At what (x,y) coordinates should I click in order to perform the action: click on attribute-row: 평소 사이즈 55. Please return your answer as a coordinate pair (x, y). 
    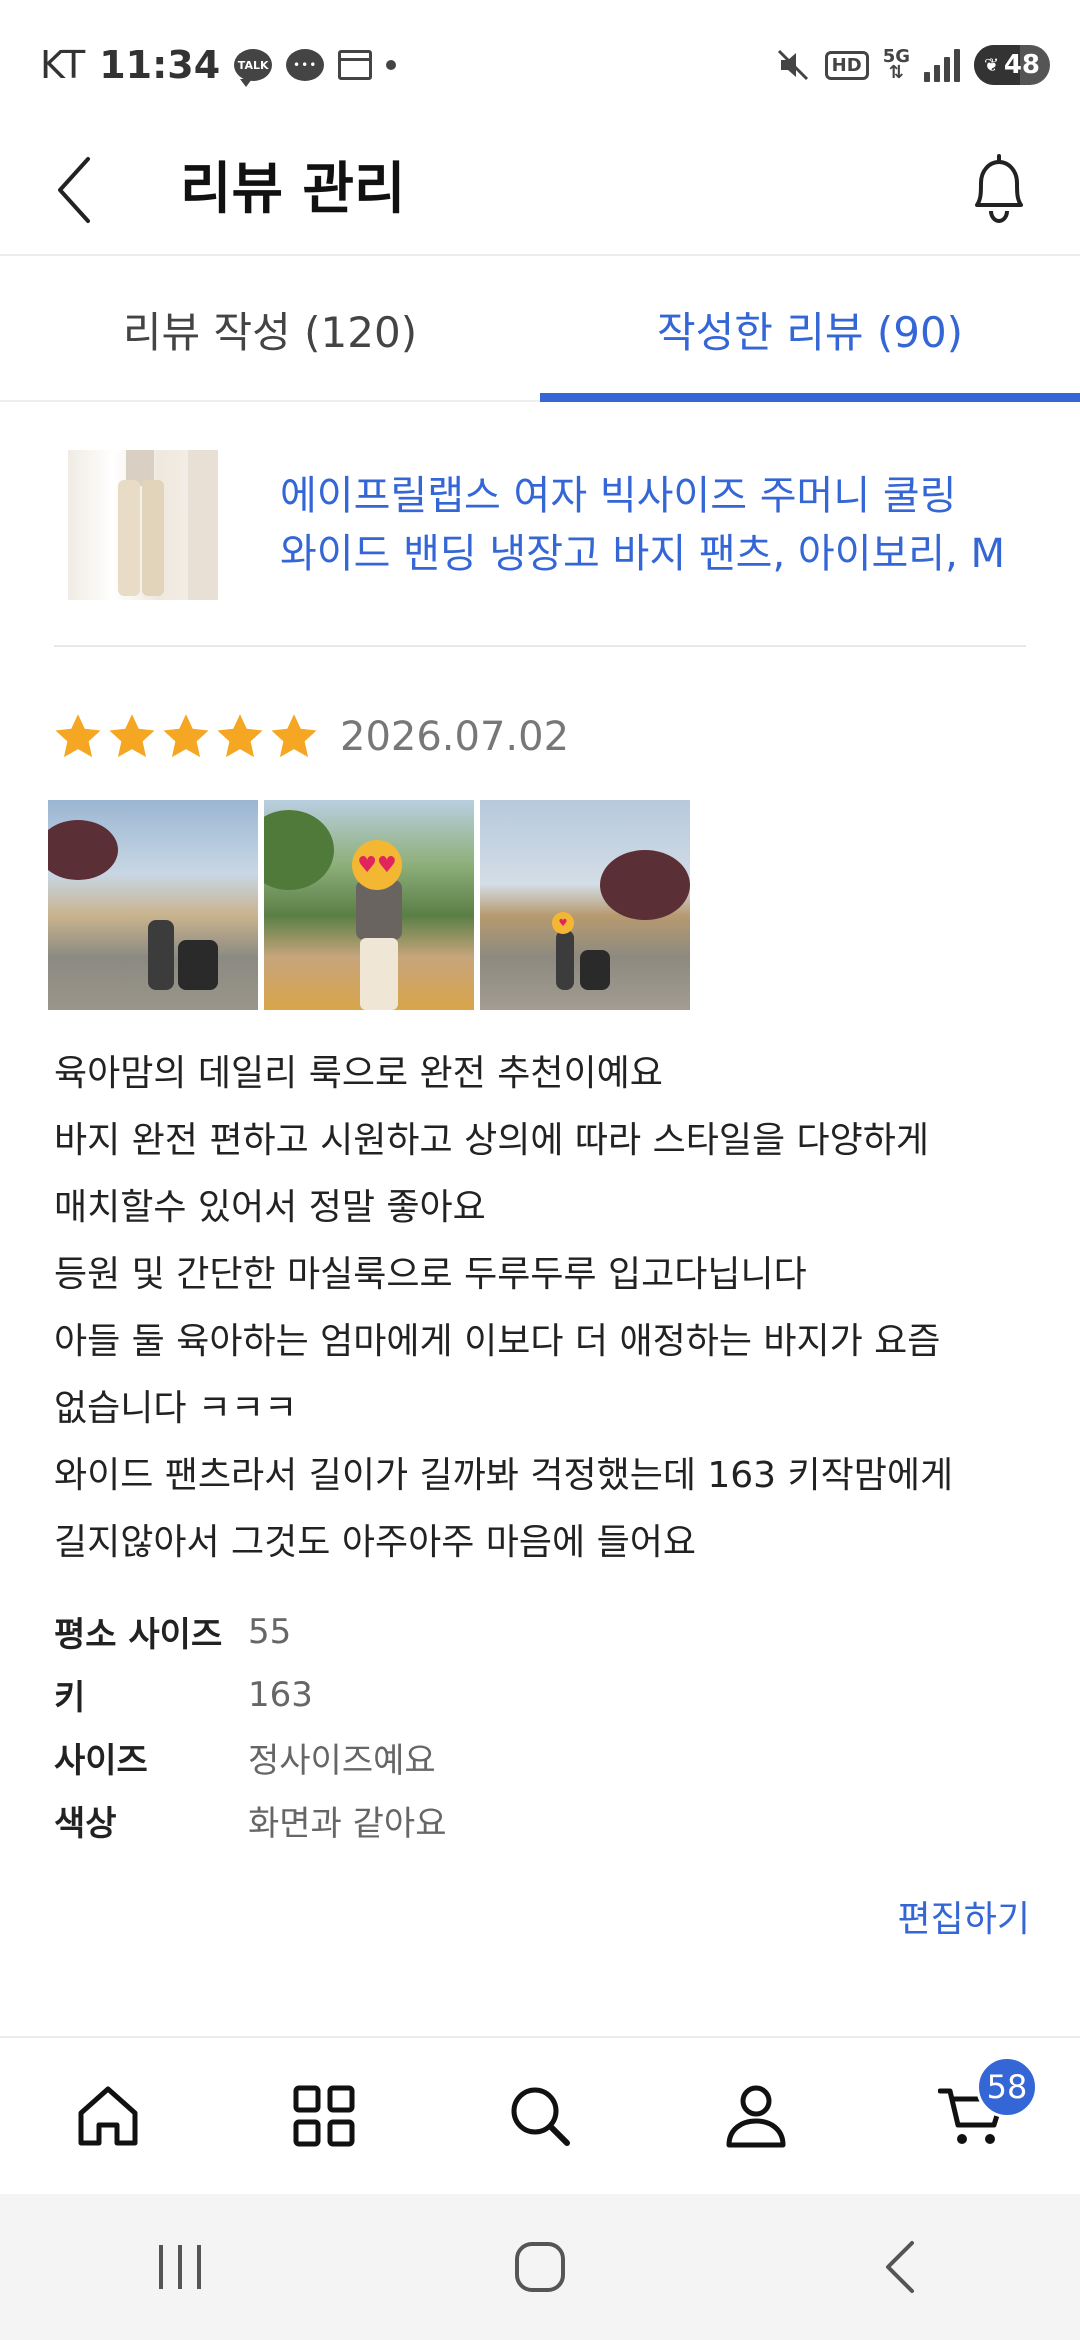
    Looking at the image, I should click on (504, 1631).